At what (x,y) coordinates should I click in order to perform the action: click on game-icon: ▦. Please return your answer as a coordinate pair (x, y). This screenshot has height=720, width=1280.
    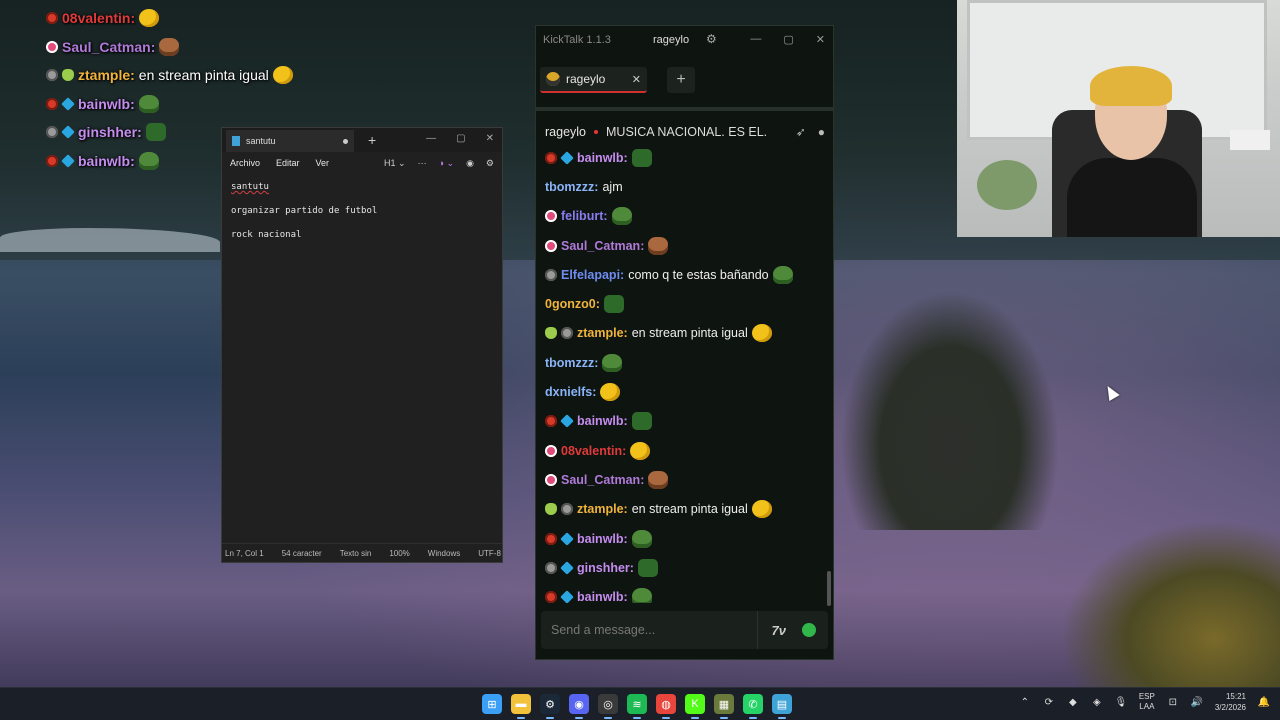
    Looking at the image, I should click on (724, 706).